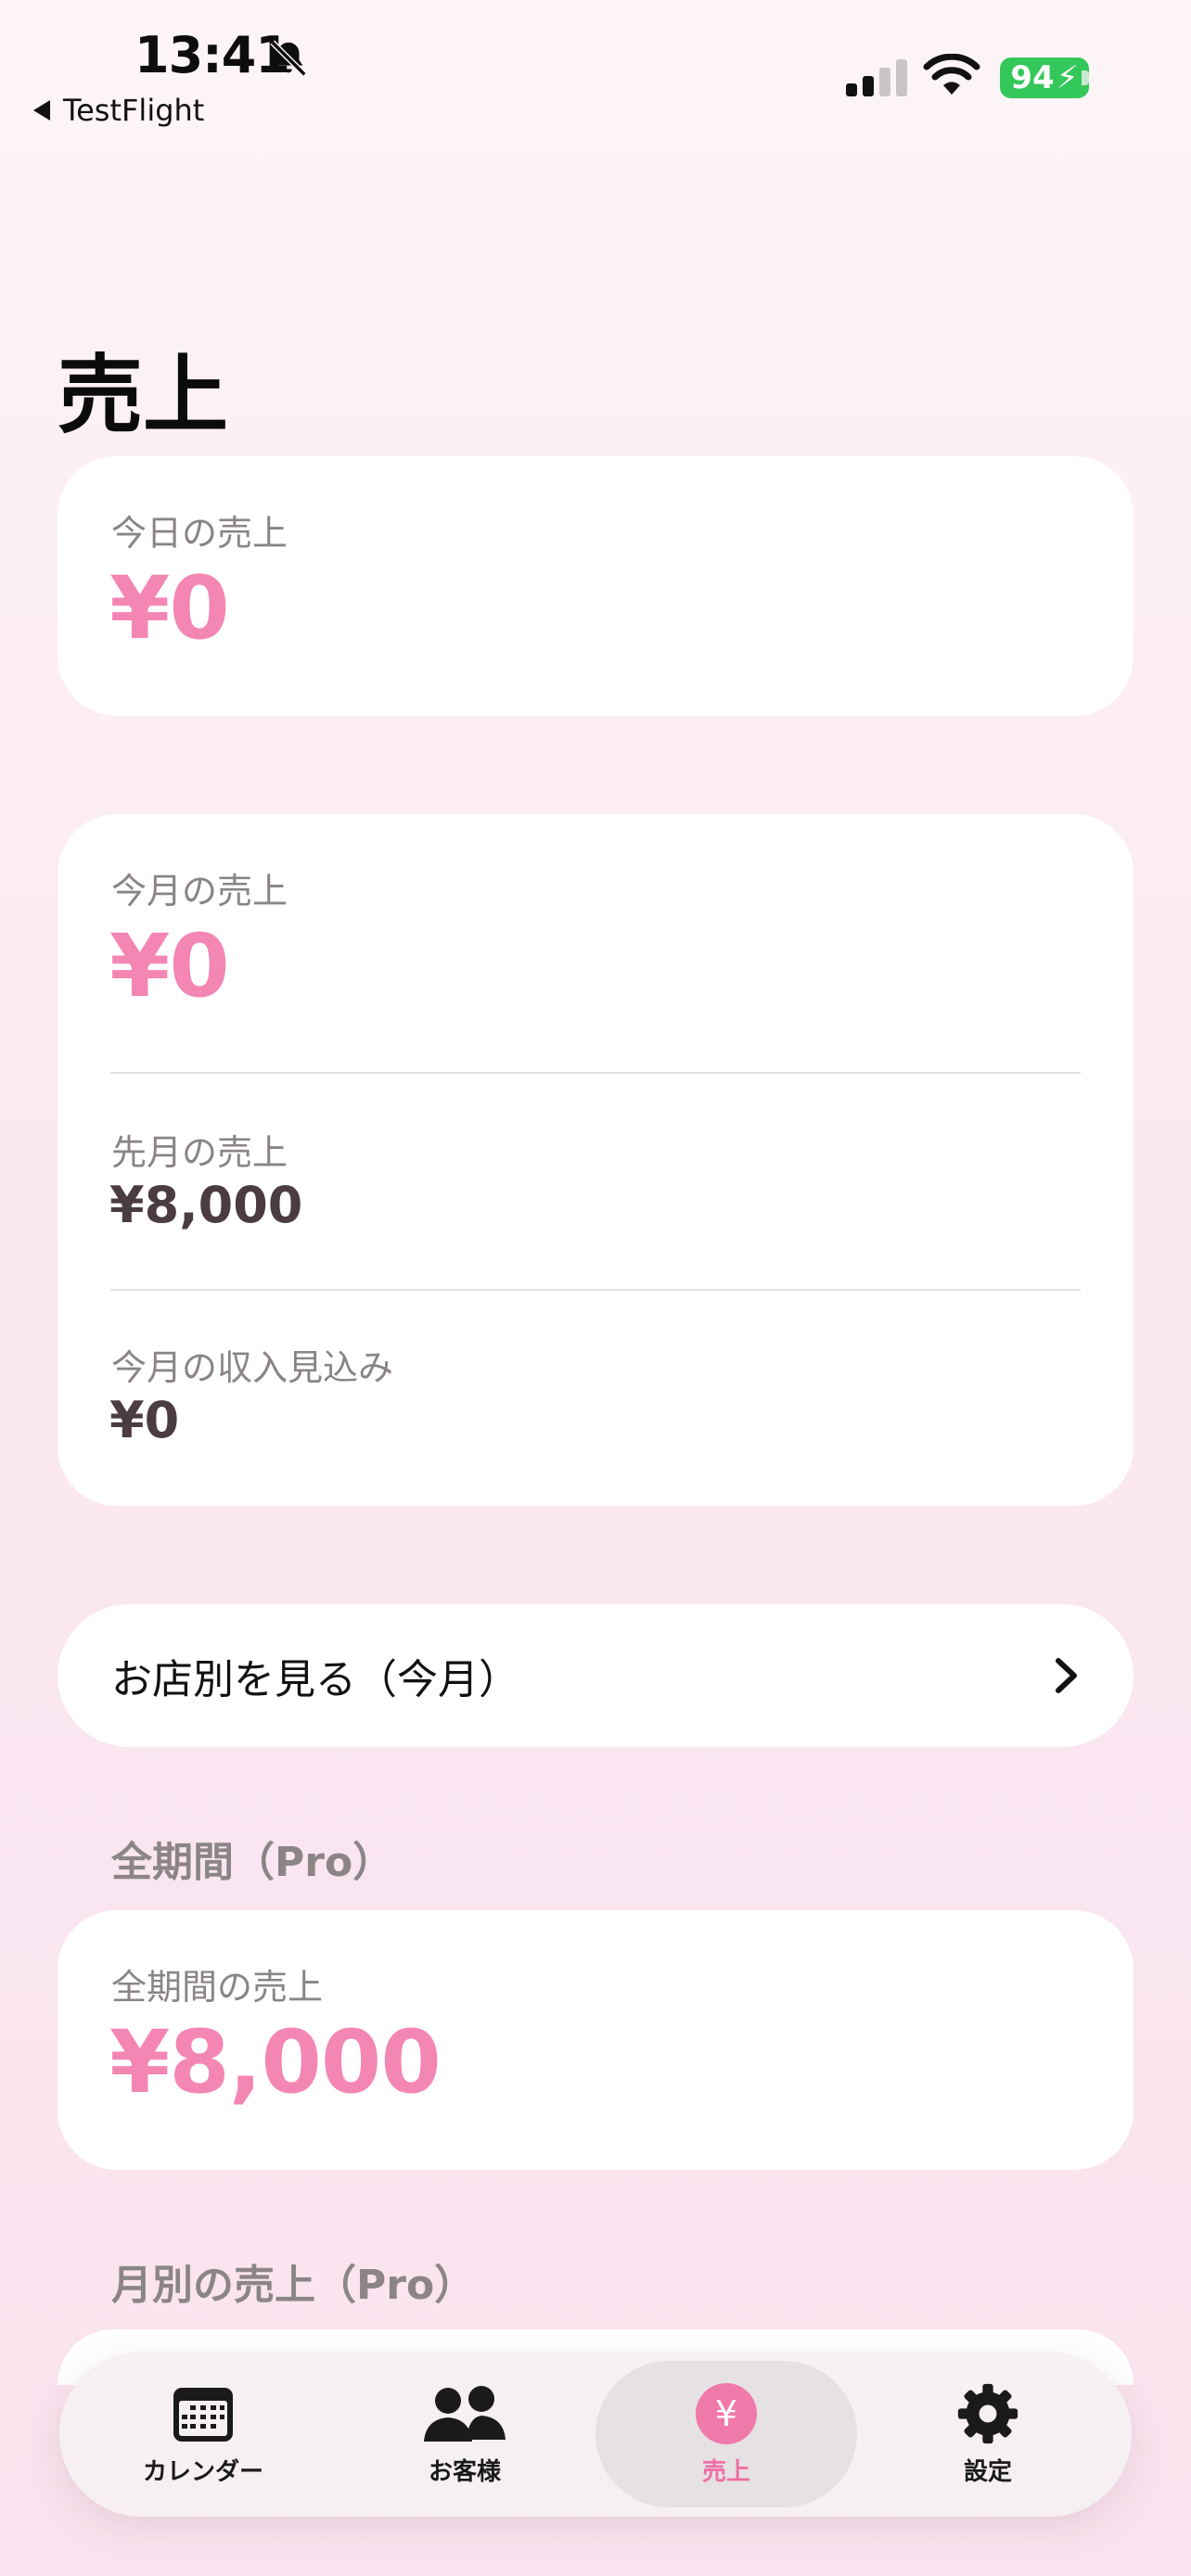 Image resolution: width=1191 pixels, height=2576 pixels. Describe the element at coordinates (315, 1679) in the screenshot. I see `store-breakdown-label: お店別を見る（今月）` at that location.